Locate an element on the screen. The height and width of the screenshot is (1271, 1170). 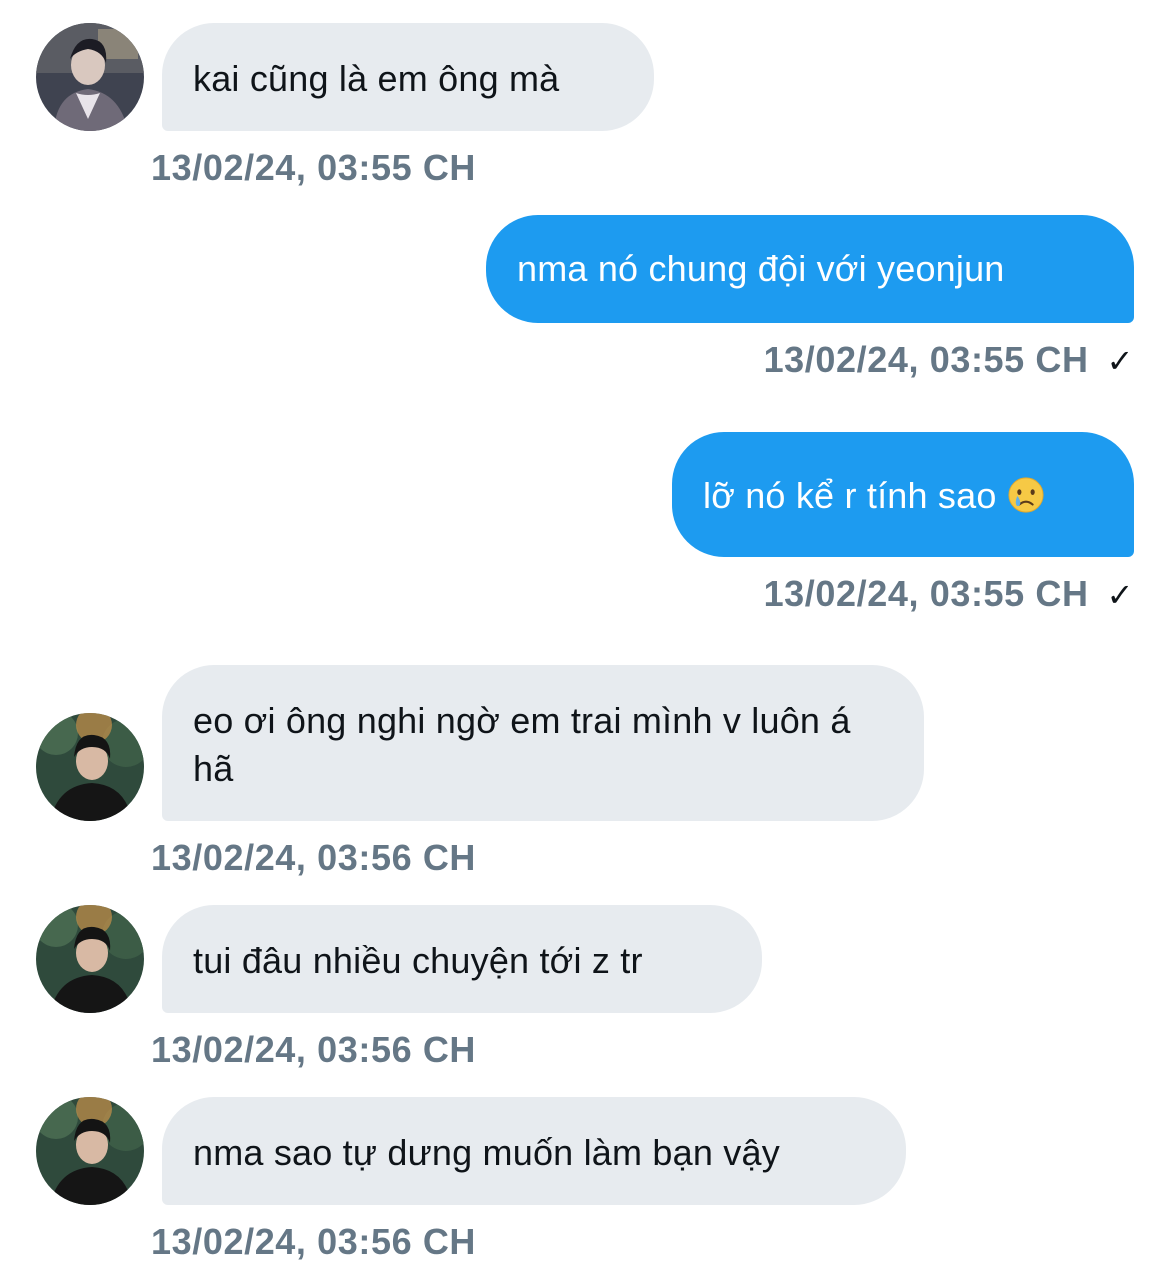
crying-face-emoji-icon is located at coordinates (1026, 495).